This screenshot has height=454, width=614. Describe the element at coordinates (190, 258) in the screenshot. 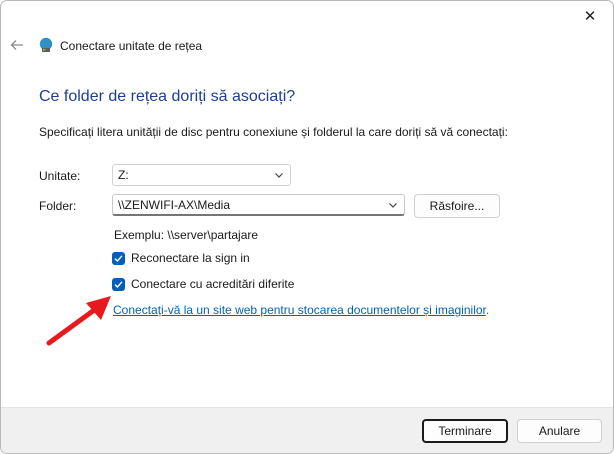

I see `reconnect-label: Reconectare la sign in` at that location.